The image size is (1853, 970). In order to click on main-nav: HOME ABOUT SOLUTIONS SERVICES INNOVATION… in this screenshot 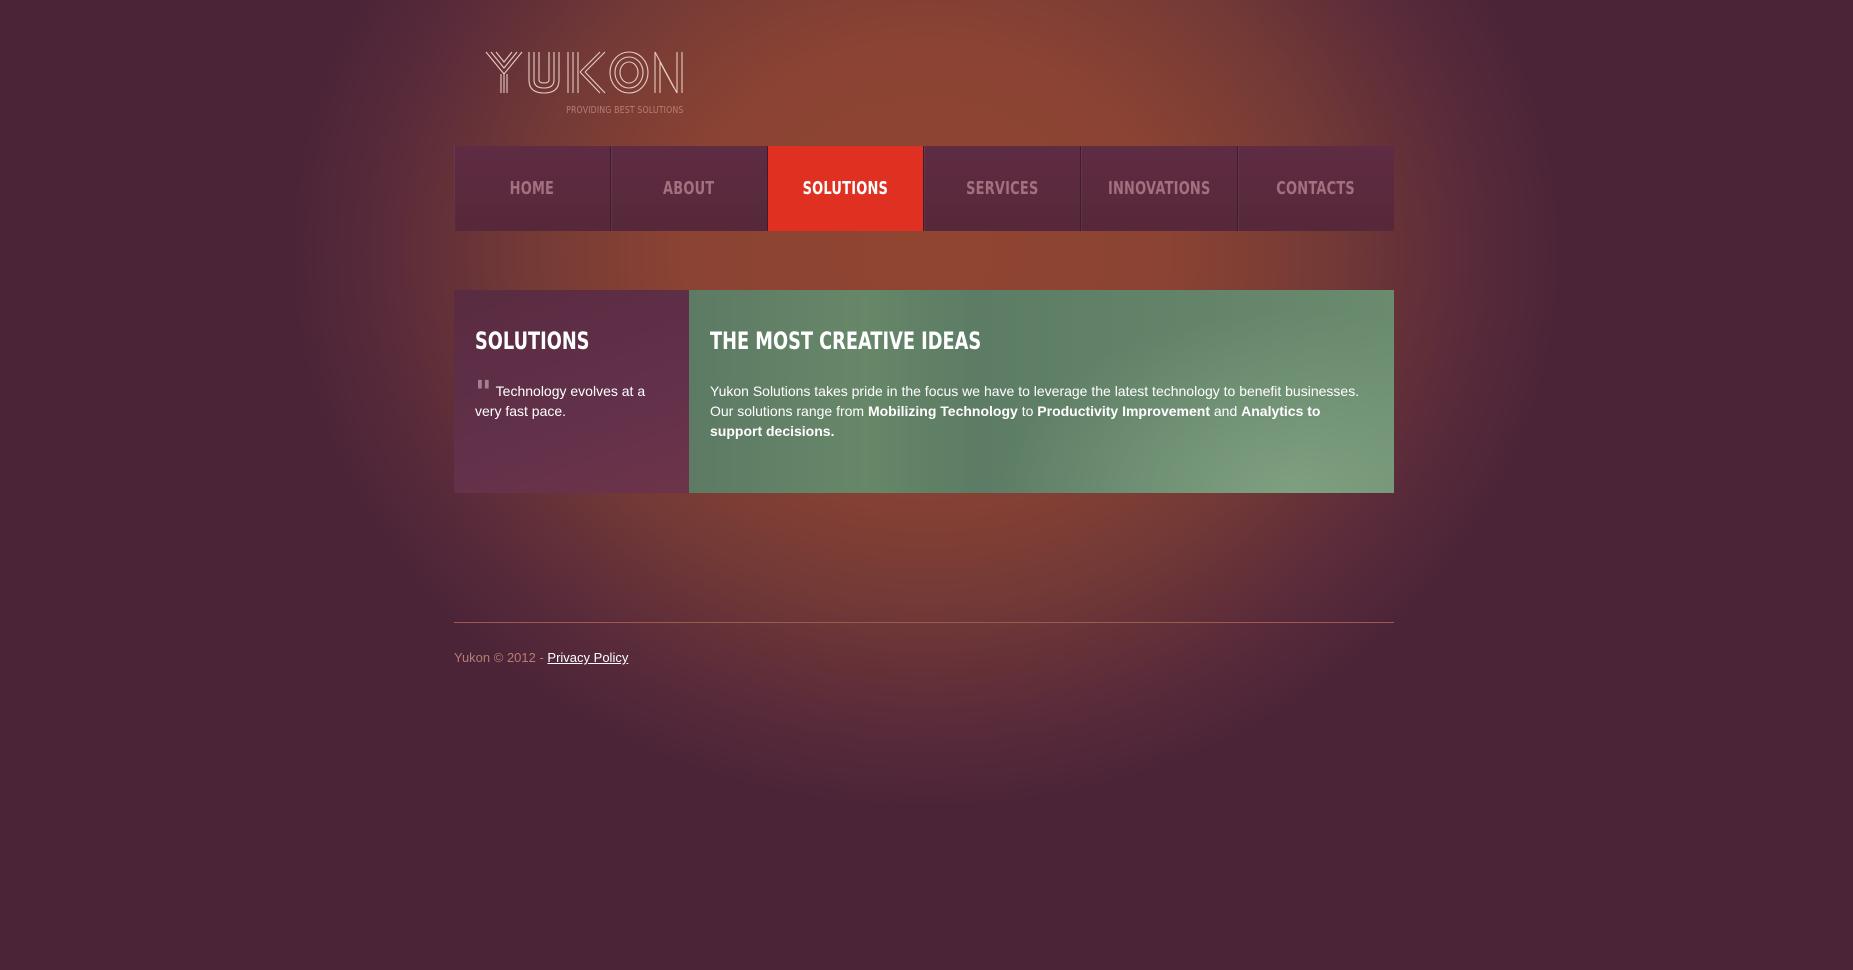, I will do `click(924, 188)`.